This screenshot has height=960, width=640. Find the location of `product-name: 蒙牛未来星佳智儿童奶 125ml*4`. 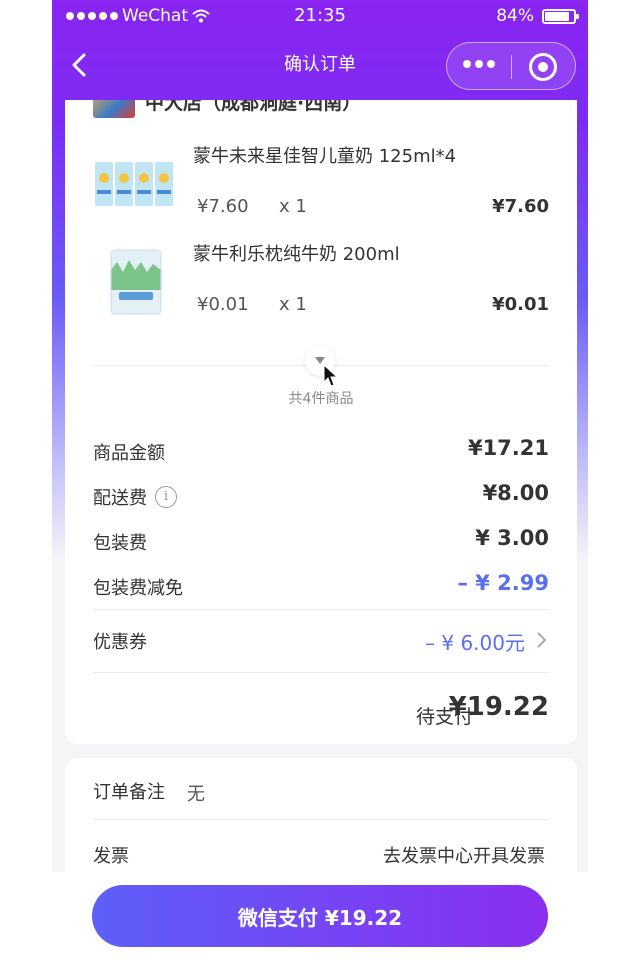

product-name: 蒙牛未来星佳智儿童奶 125ml*4 is located at coordinates (325, 156).